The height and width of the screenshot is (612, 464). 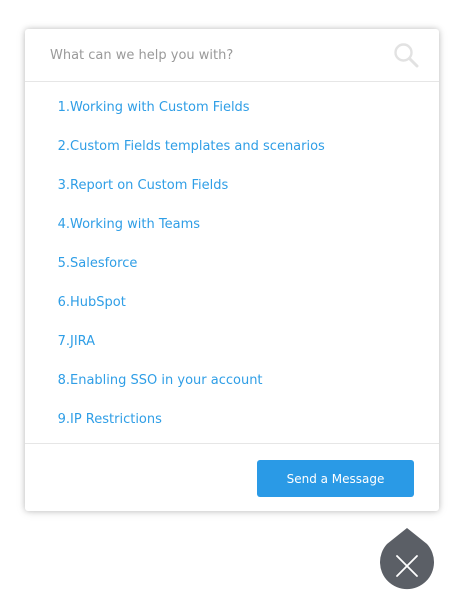 What do you see at coordinates (335, 478) in the screenshot?
I see `send-message-button: Send a Message` at bounding box center [335, 478].